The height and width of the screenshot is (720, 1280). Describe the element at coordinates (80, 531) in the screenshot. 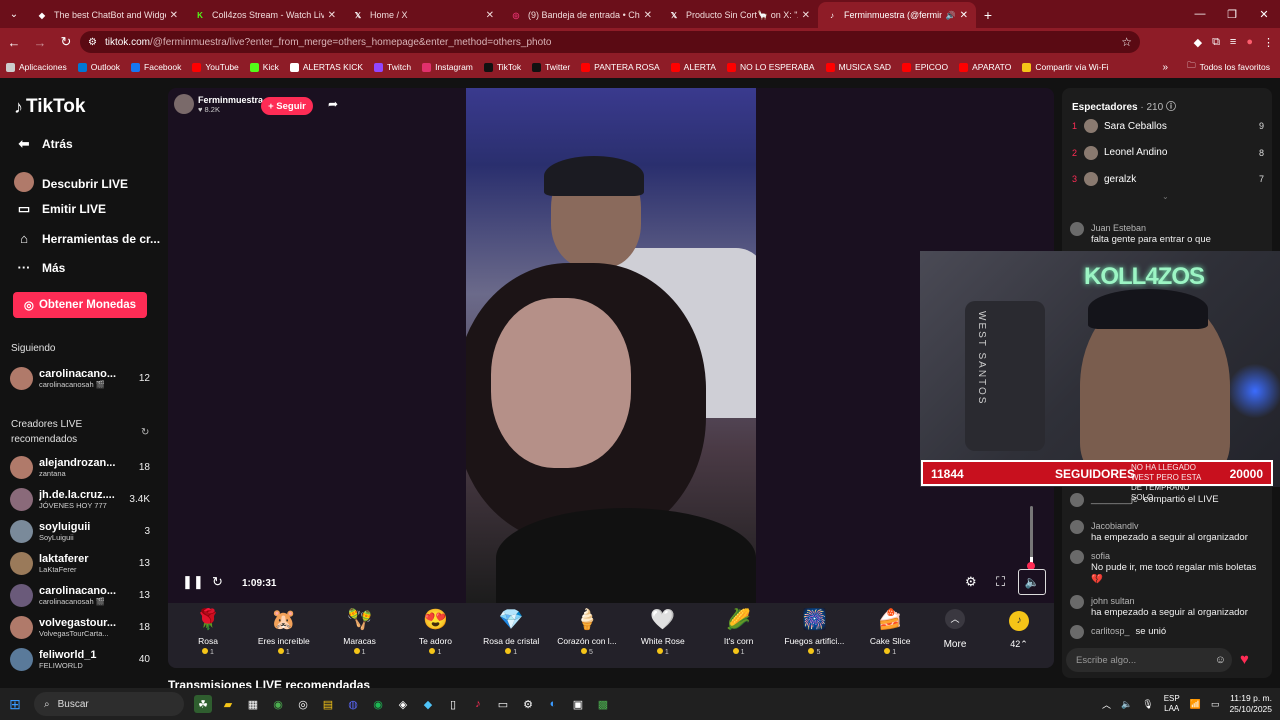

I see `creator-item: soyluiguii SoyLuiguii 3` at that location.